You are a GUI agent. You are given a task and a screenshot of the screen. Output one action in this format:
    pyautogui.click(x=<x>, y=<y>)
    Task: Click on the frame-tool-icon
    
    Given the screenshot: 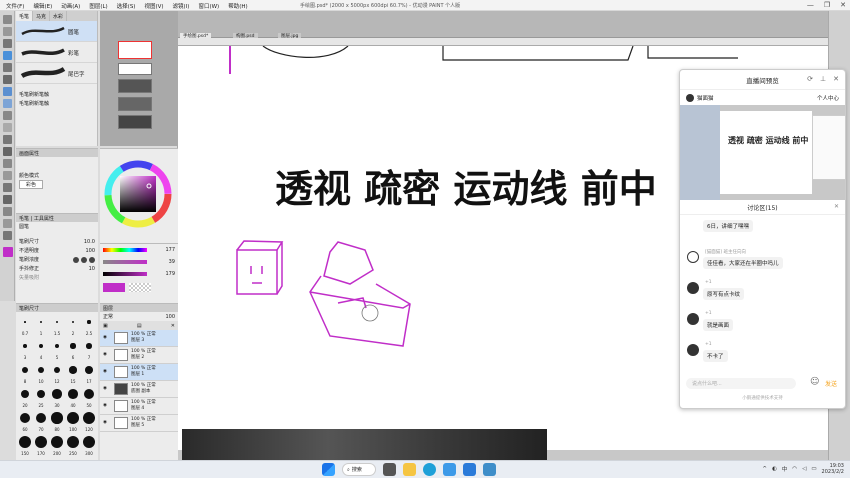 What is the action you would take?
    pyautogui.click(x=7, y=187)
    